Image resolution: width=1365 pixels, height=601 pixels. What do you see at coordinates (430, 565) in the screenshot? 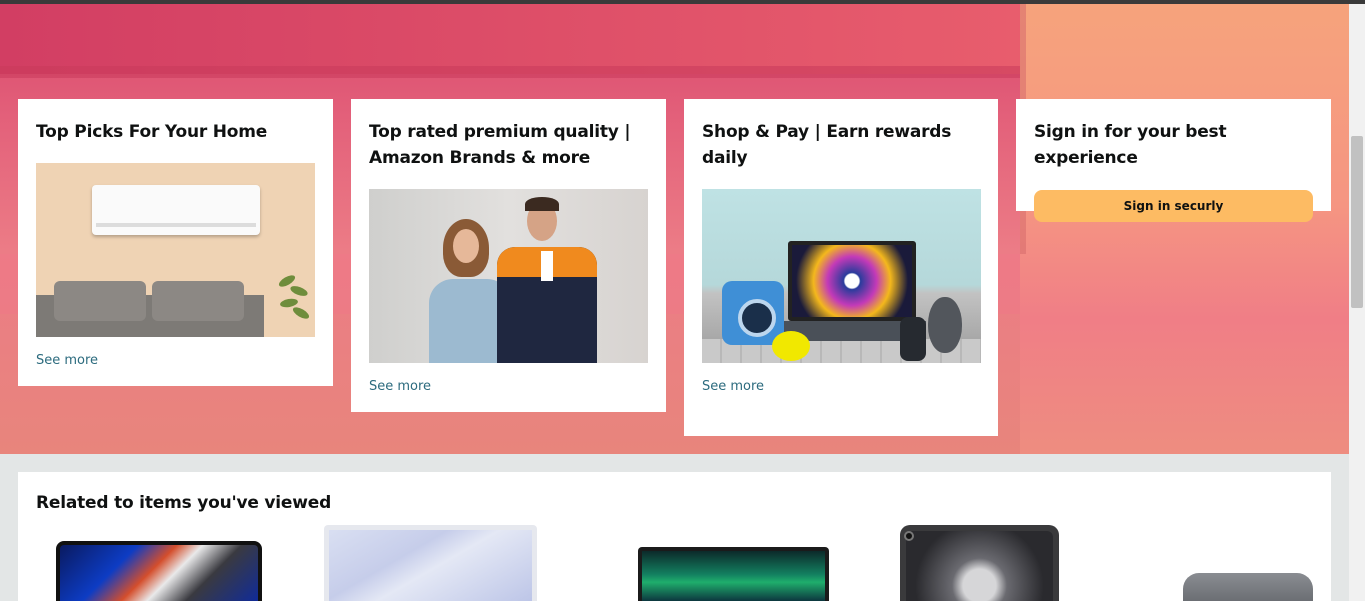
I see `monitor-image` at bounding box center [430, 565].